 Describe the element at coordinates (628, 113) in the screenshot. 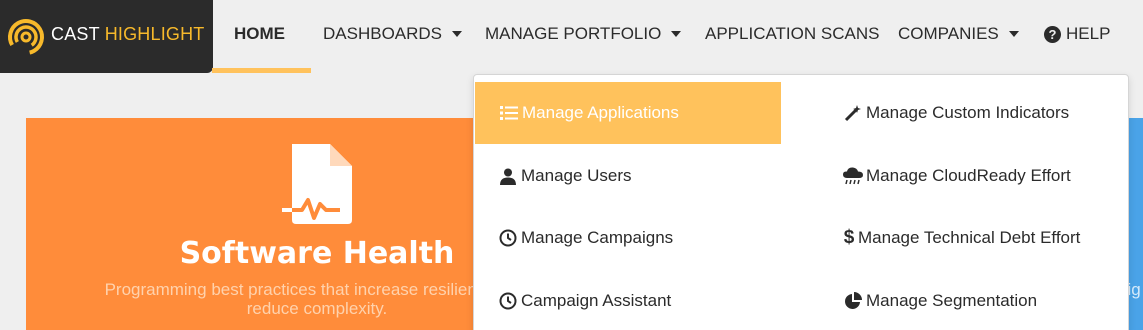

I see `menu-item-manage-applications: Manage Applications` at that location.